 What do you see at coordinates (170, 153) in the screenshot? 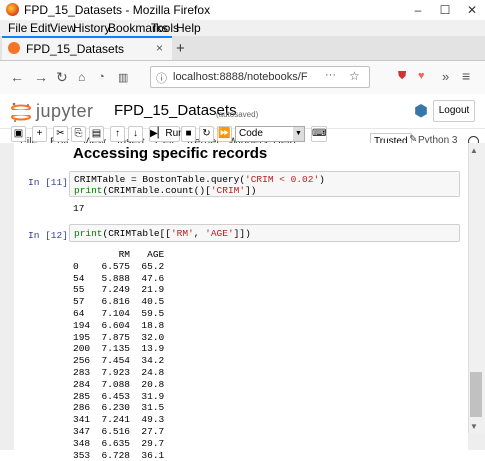
I see `markdown-heading: Accessing specific records` at bounding box center [170, 153].